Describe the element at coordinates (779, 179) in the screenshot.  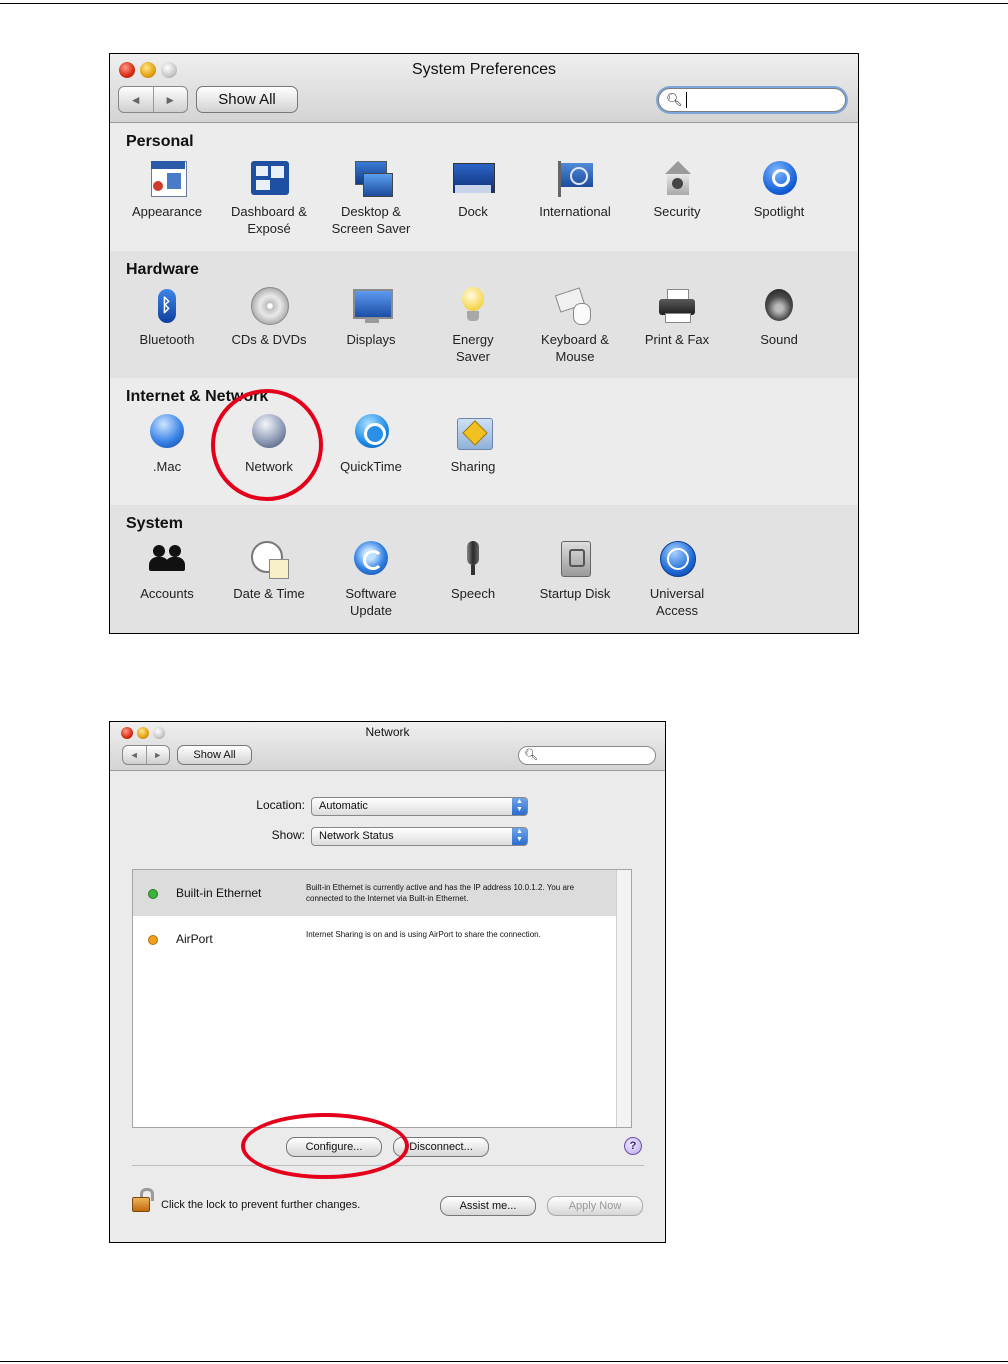
I see `spotlight-icon` at that location.